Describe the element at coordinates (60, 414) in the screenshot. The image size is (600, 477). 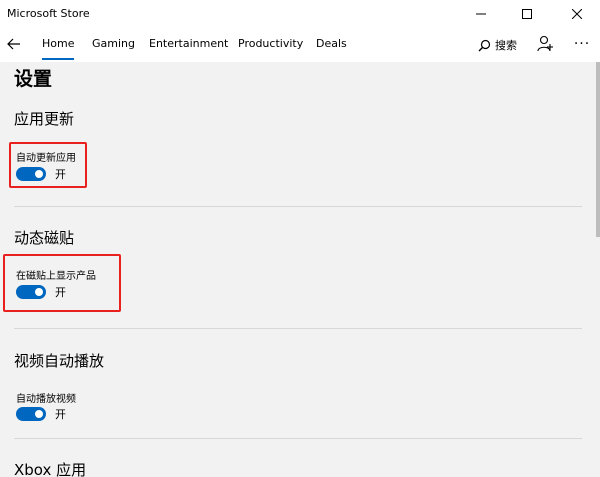
I see `toggle-state-autoplay-videos: 开` at that location.